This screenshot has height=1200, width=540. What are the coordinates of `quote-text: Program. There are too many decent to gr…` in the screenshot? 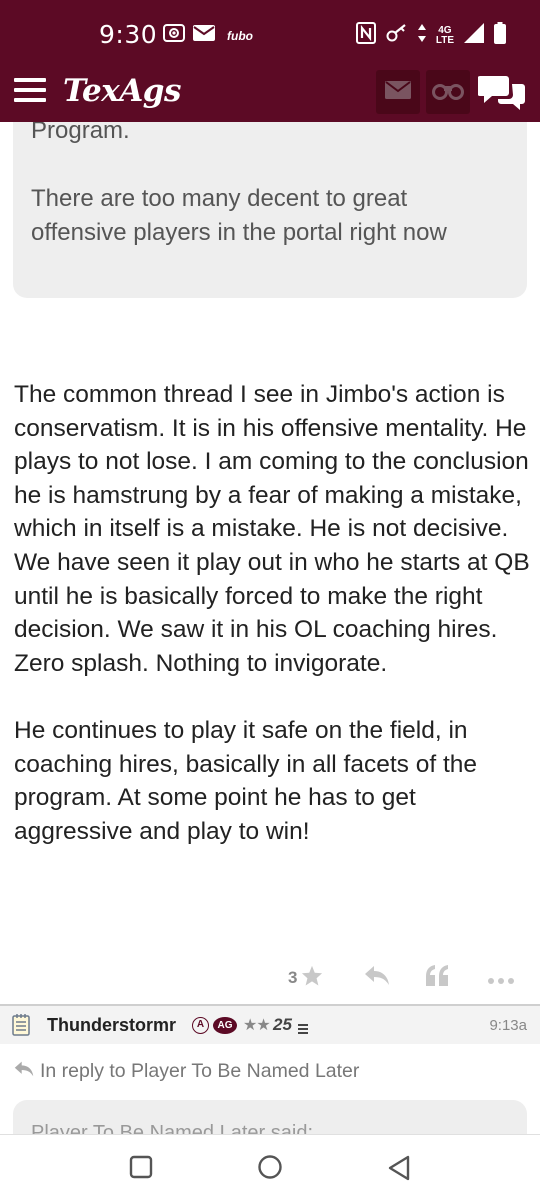 It's located at (270, 186).